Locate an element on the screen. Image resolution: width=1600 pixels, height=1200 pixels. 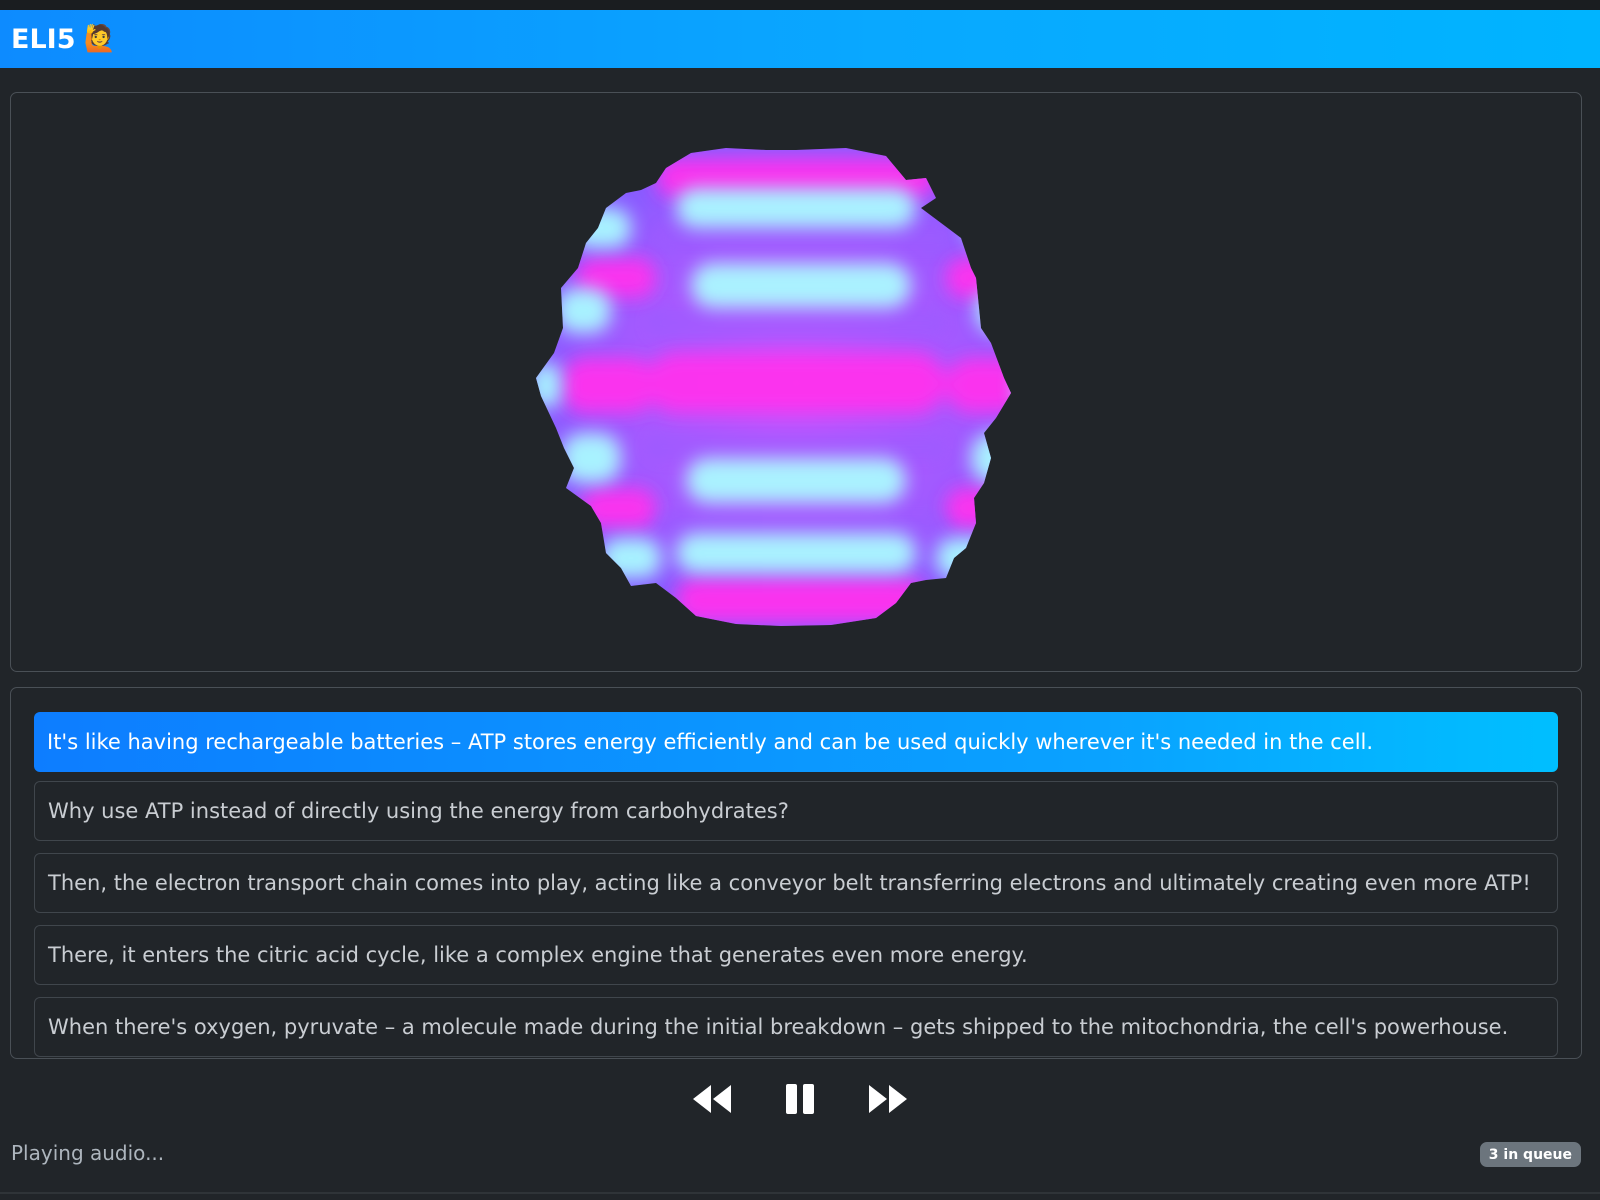
fast-forward-button is located at coordinates (888, 1099).